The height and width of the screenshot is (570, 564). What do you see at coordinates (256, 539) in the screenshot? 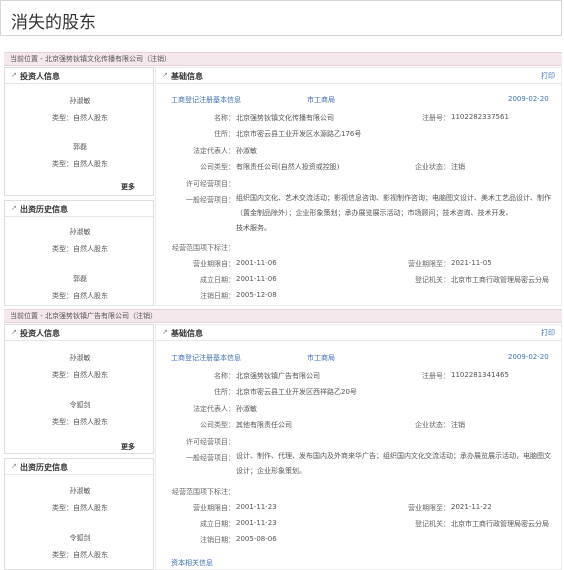
I see `cancel-date-value: 2005-08-06` at bounding box center [256, 539].